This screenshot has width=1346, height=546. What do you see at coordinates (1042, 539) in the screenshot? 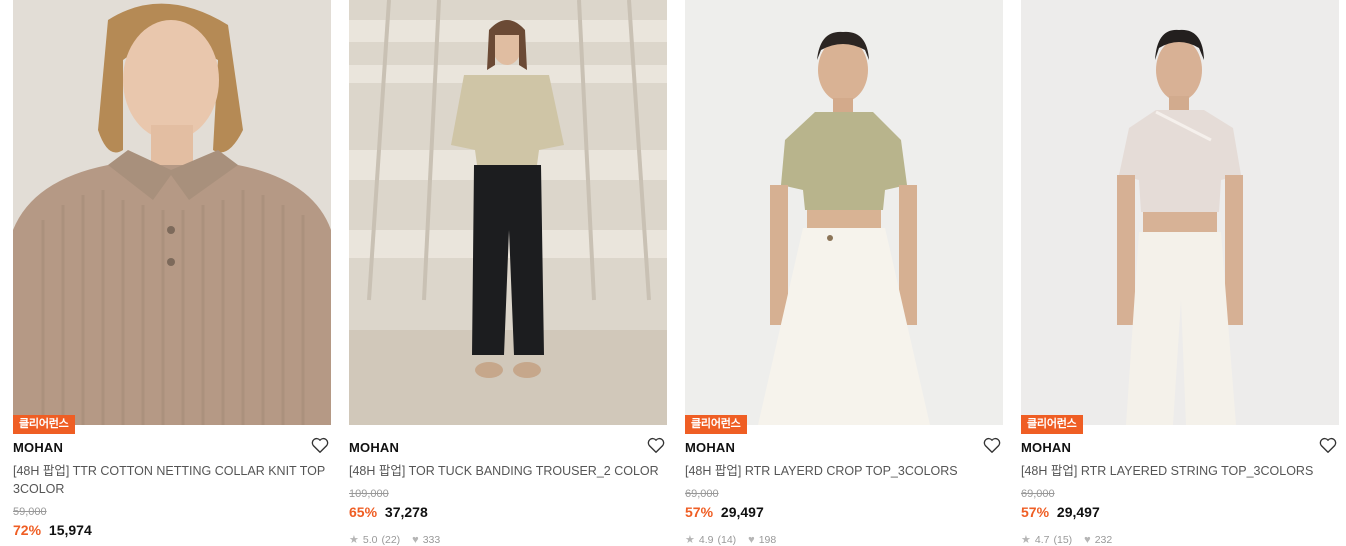
I see `rating-value: 4.7` at bounding box center [1042, 539].